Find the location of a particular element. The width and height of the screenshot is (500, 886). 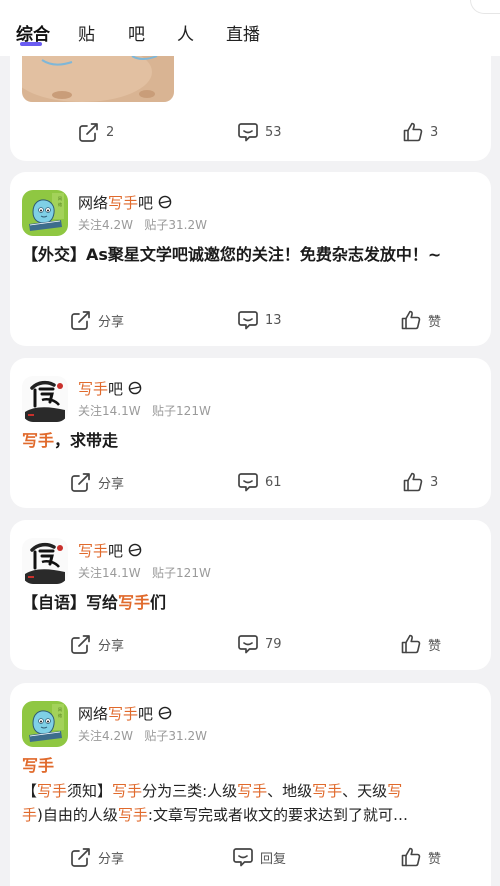

filter-toggle is located at coordinates (485, 7).